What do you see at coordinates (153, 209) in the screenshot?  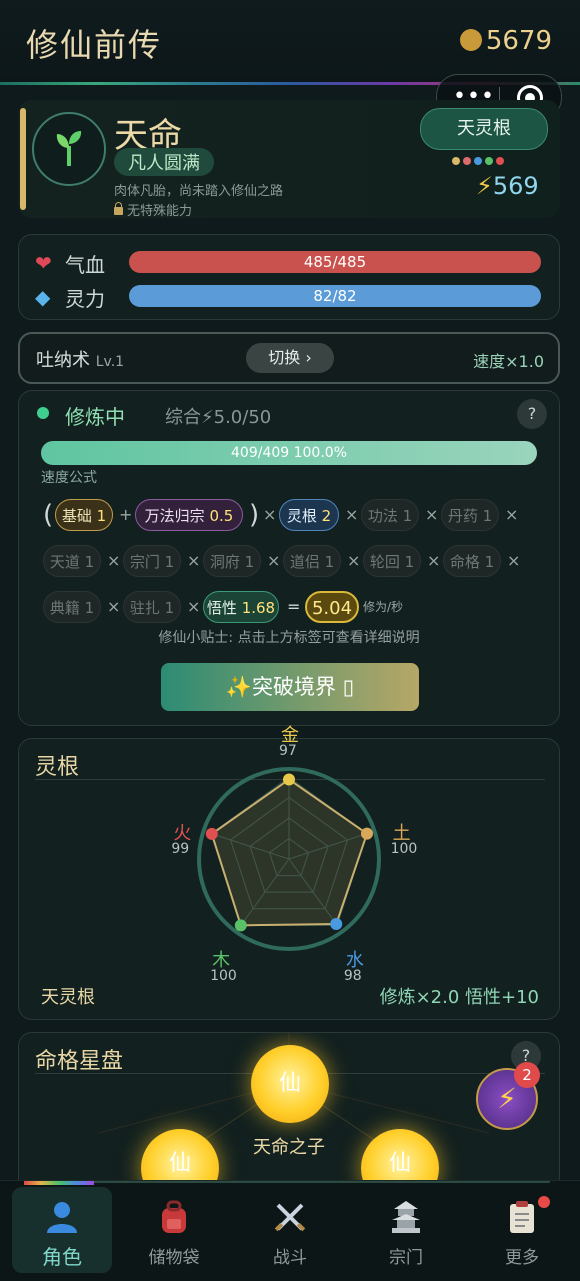 I see `ability-text: 无特殊能力` at bounding box center [153, 209].